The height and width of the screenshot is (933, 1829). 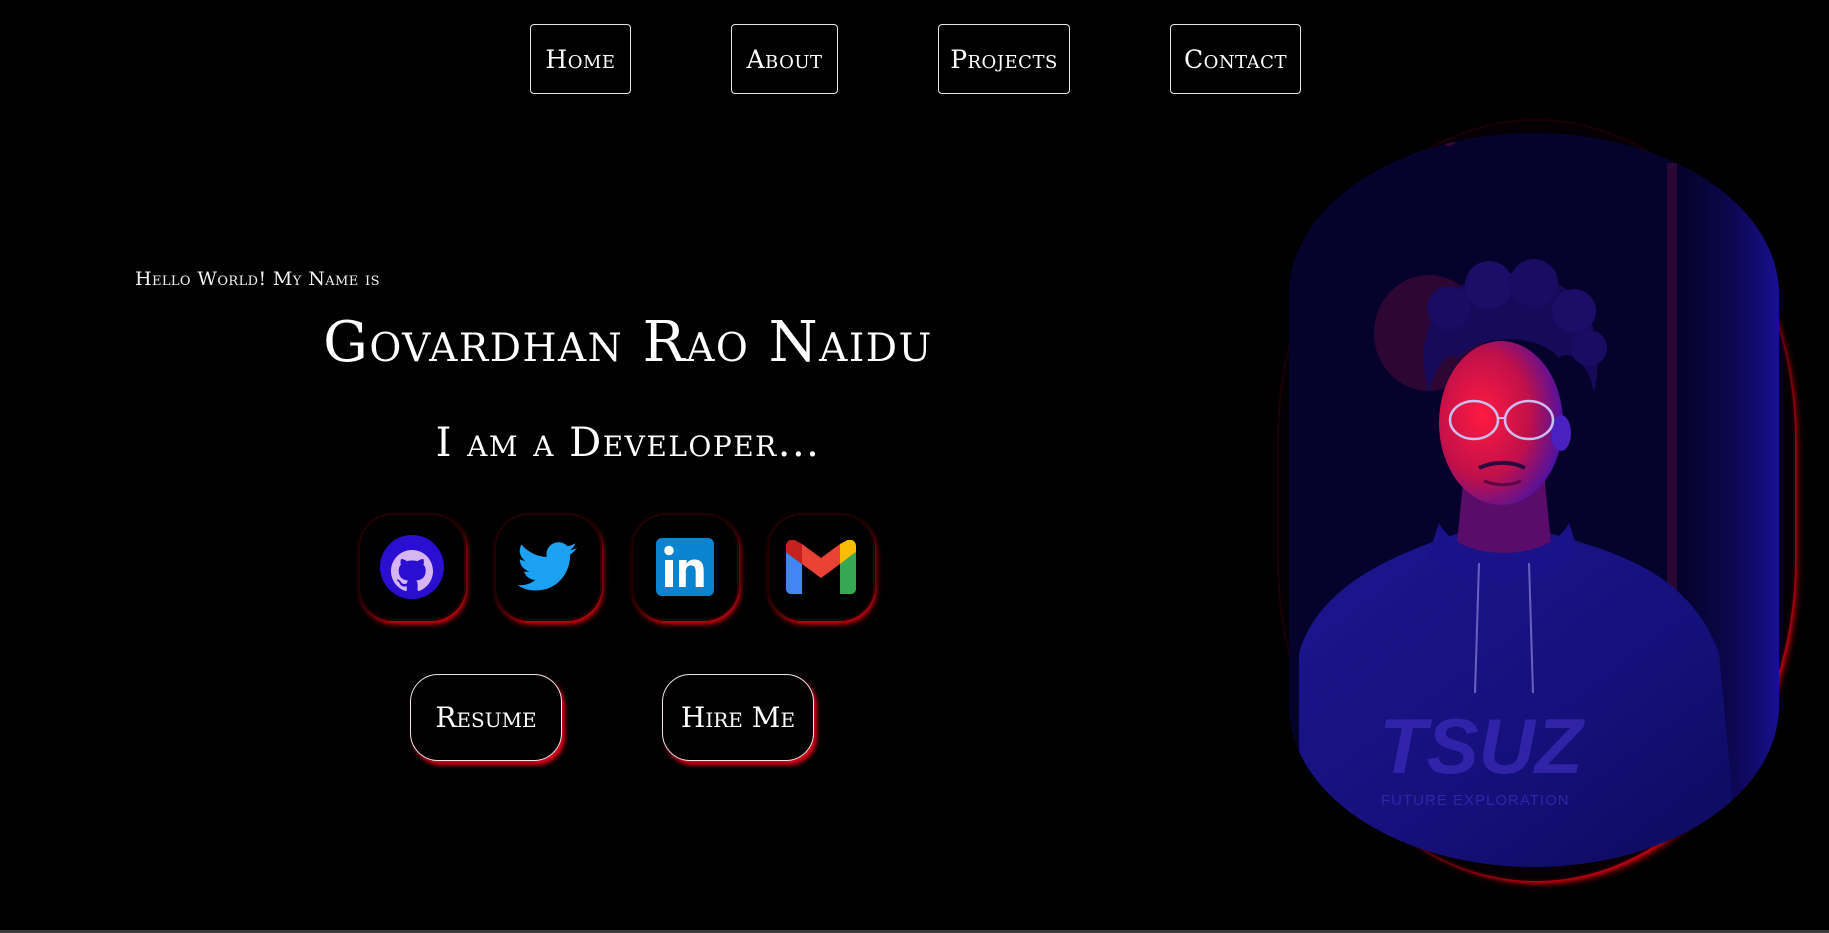 I want to click on nav-about-button: About, so click(x=784, y=59).